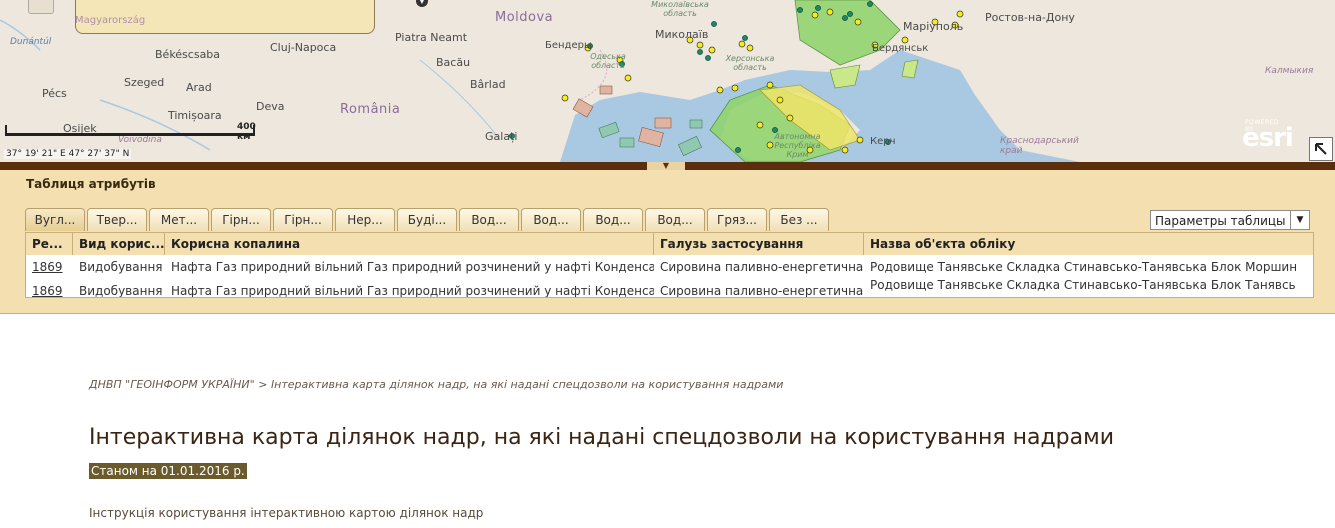 The width and height of the screenshot is (1335, 528). Describe the element at coordinates (130, 132) in the screenshot. I see `scale-bar: 400 км` at that location.